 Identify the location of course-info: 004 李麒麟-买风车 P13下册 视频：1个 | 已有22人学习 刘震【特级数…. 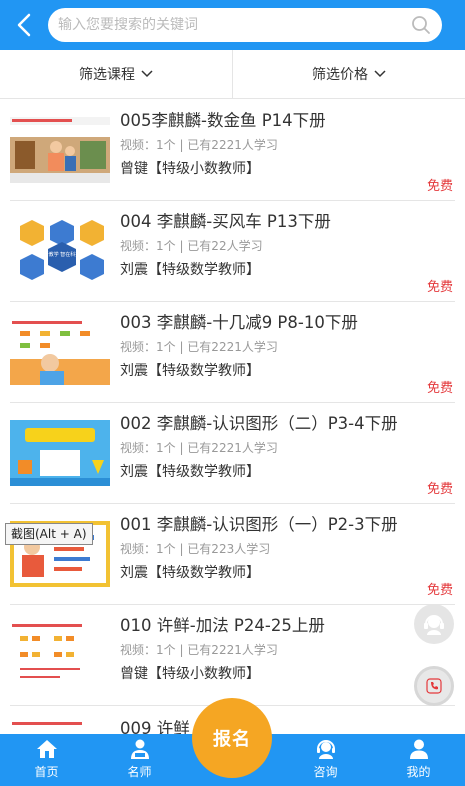
(287, 251).